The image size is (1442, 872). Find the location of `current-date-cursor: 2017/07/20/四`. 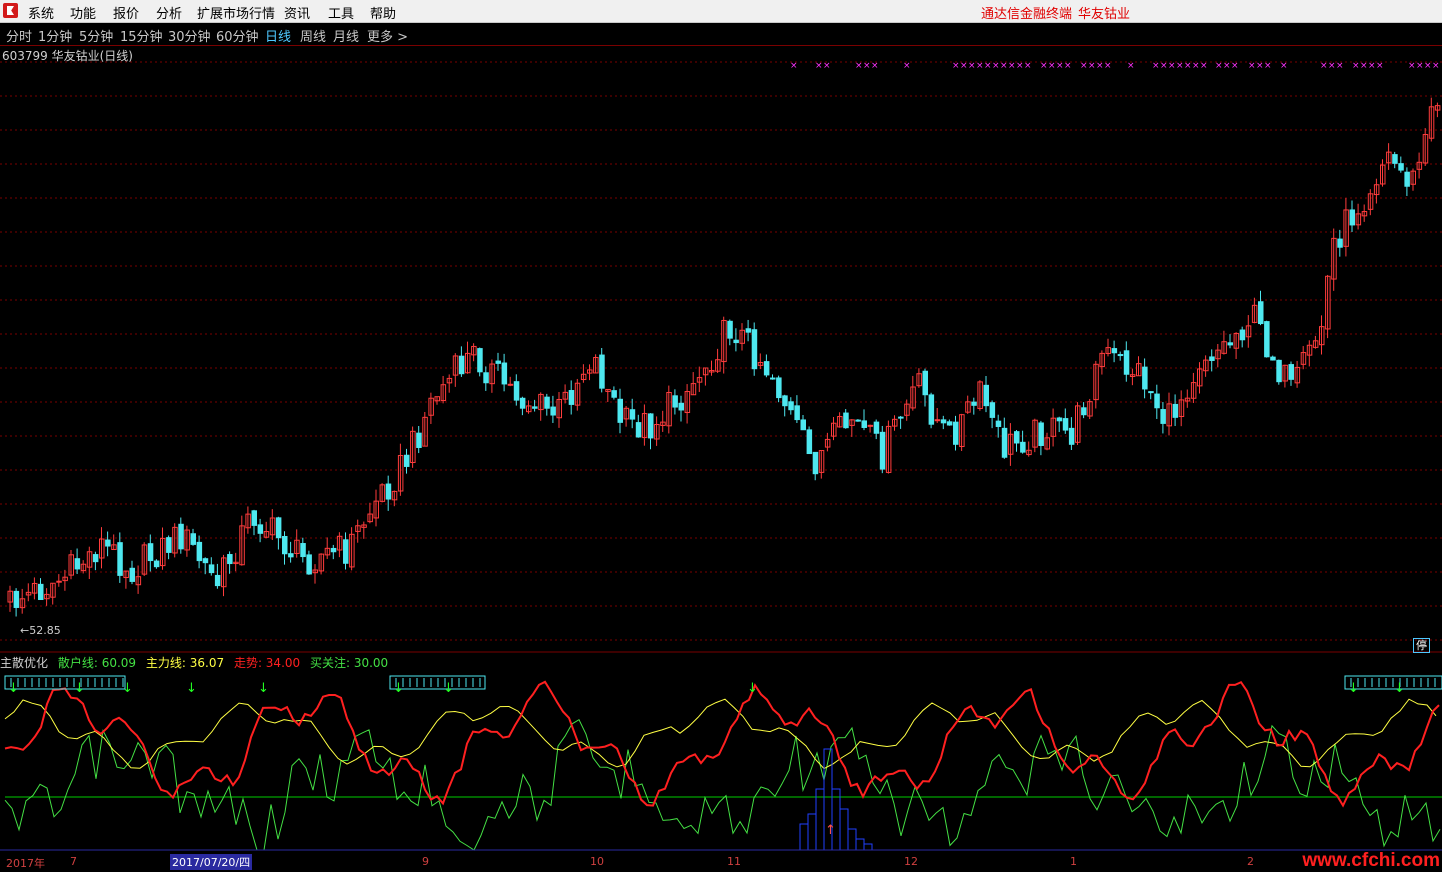

current-date-cursor: 2017/07/20/四 is located at coordinates (211, 862).